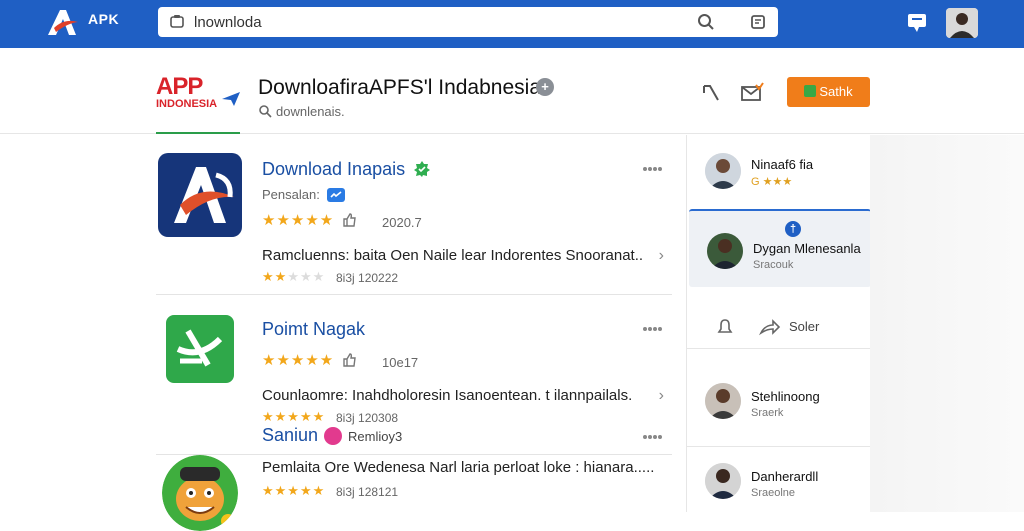 The width and height of the screenshot is (1024, 531). Describe the element at coordinates (424, 22) in the screenshot. I see `search-input` at that location.